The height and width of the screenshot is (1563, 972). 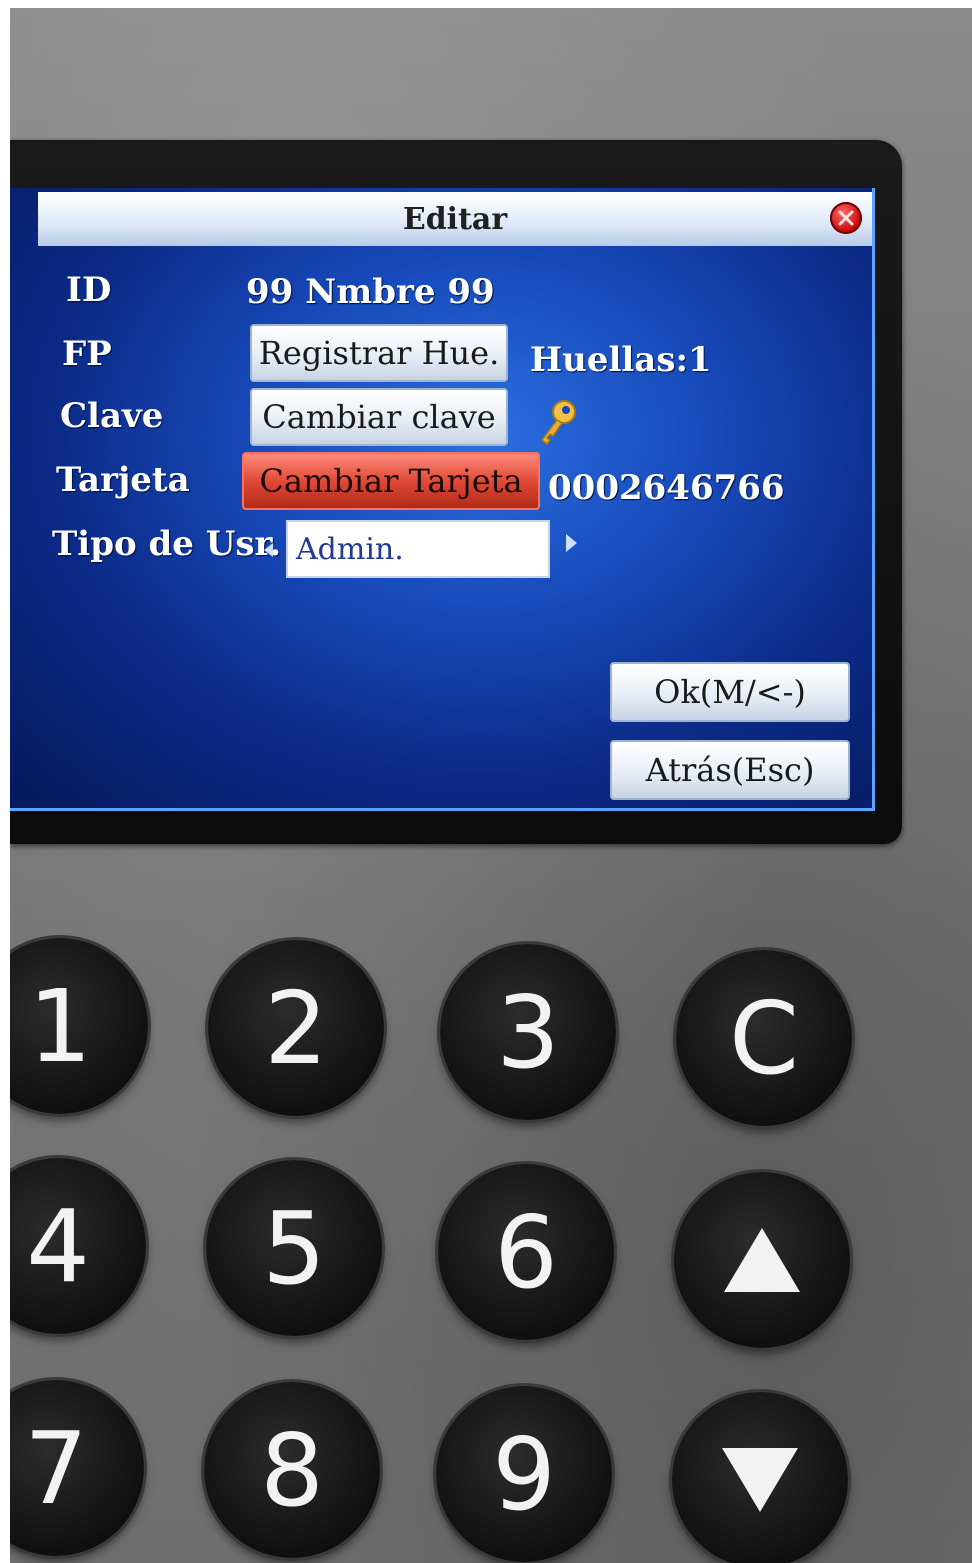 I want to click on next-option-icon, so click(x=571, y=543).